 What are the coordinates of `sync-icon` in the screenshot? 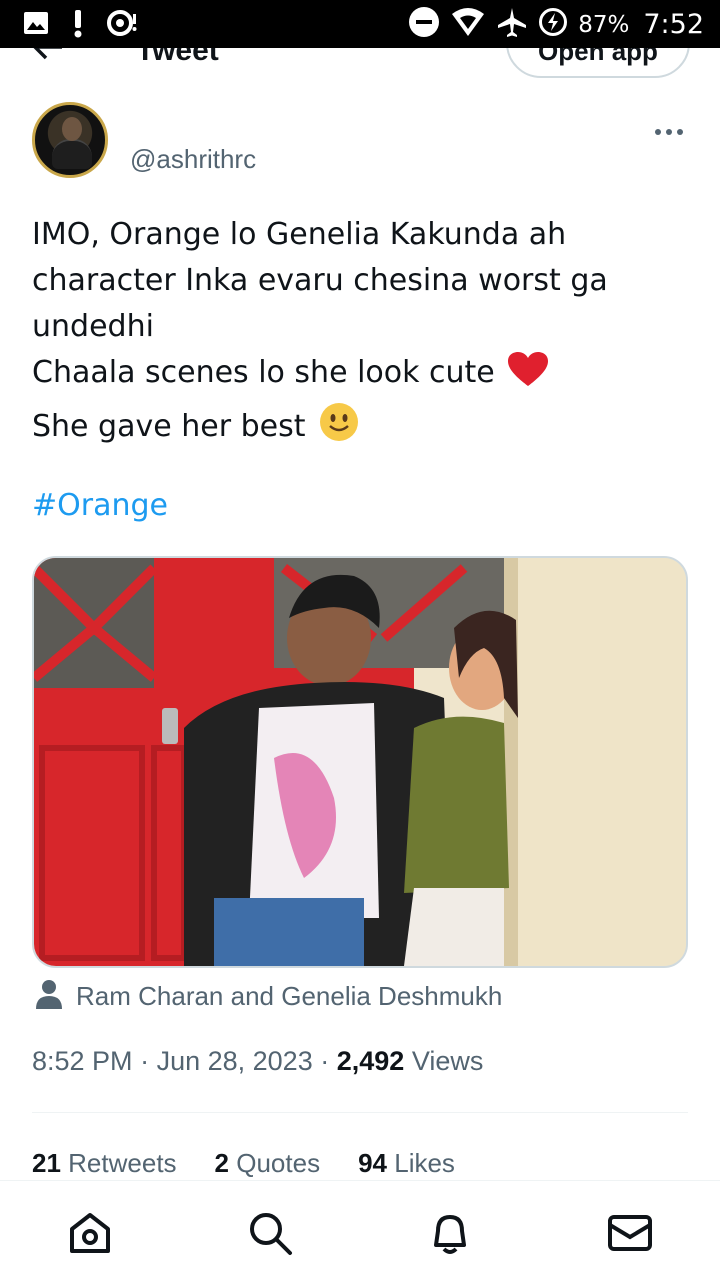 It's located at (123, 25).